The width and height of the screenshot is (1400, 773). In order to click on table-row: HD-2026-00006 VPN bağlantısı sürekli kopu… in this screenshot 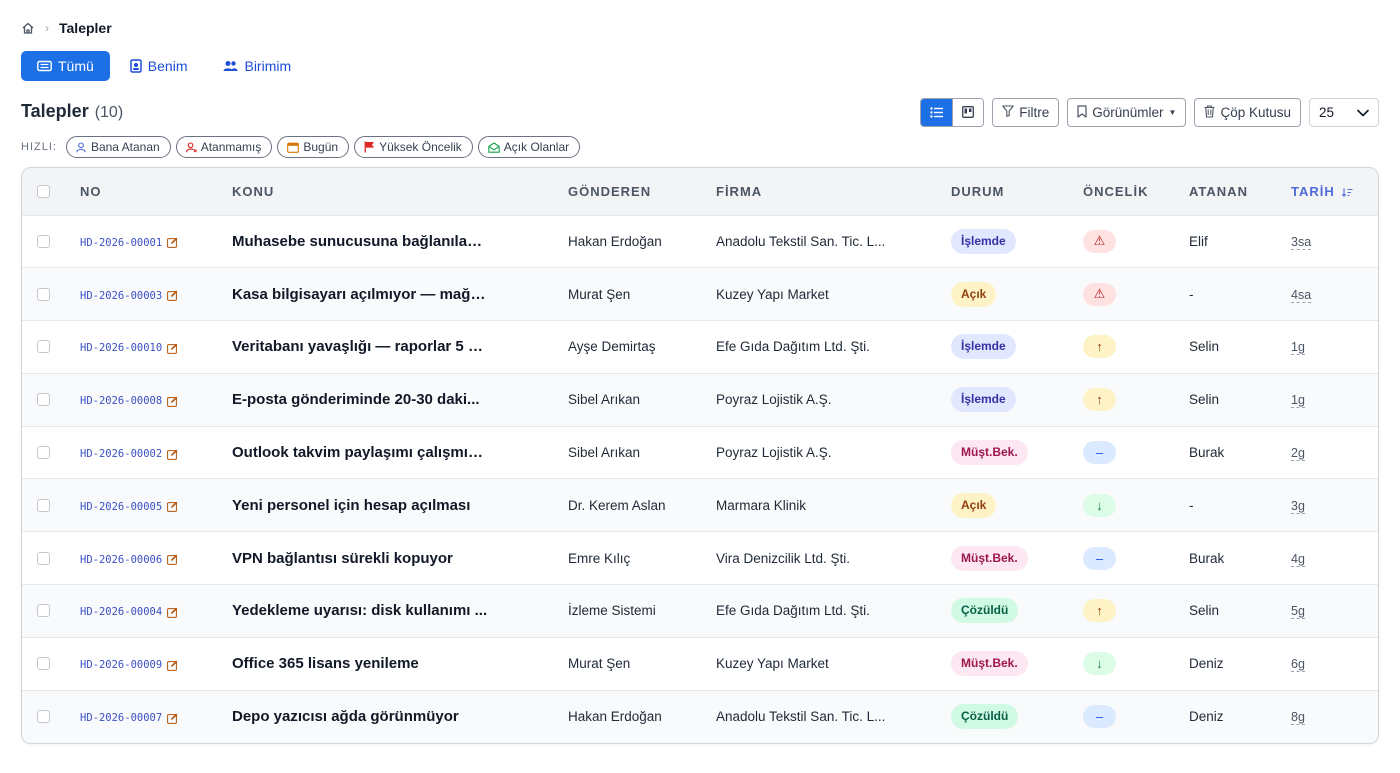, I will do `click(700, 558)`.